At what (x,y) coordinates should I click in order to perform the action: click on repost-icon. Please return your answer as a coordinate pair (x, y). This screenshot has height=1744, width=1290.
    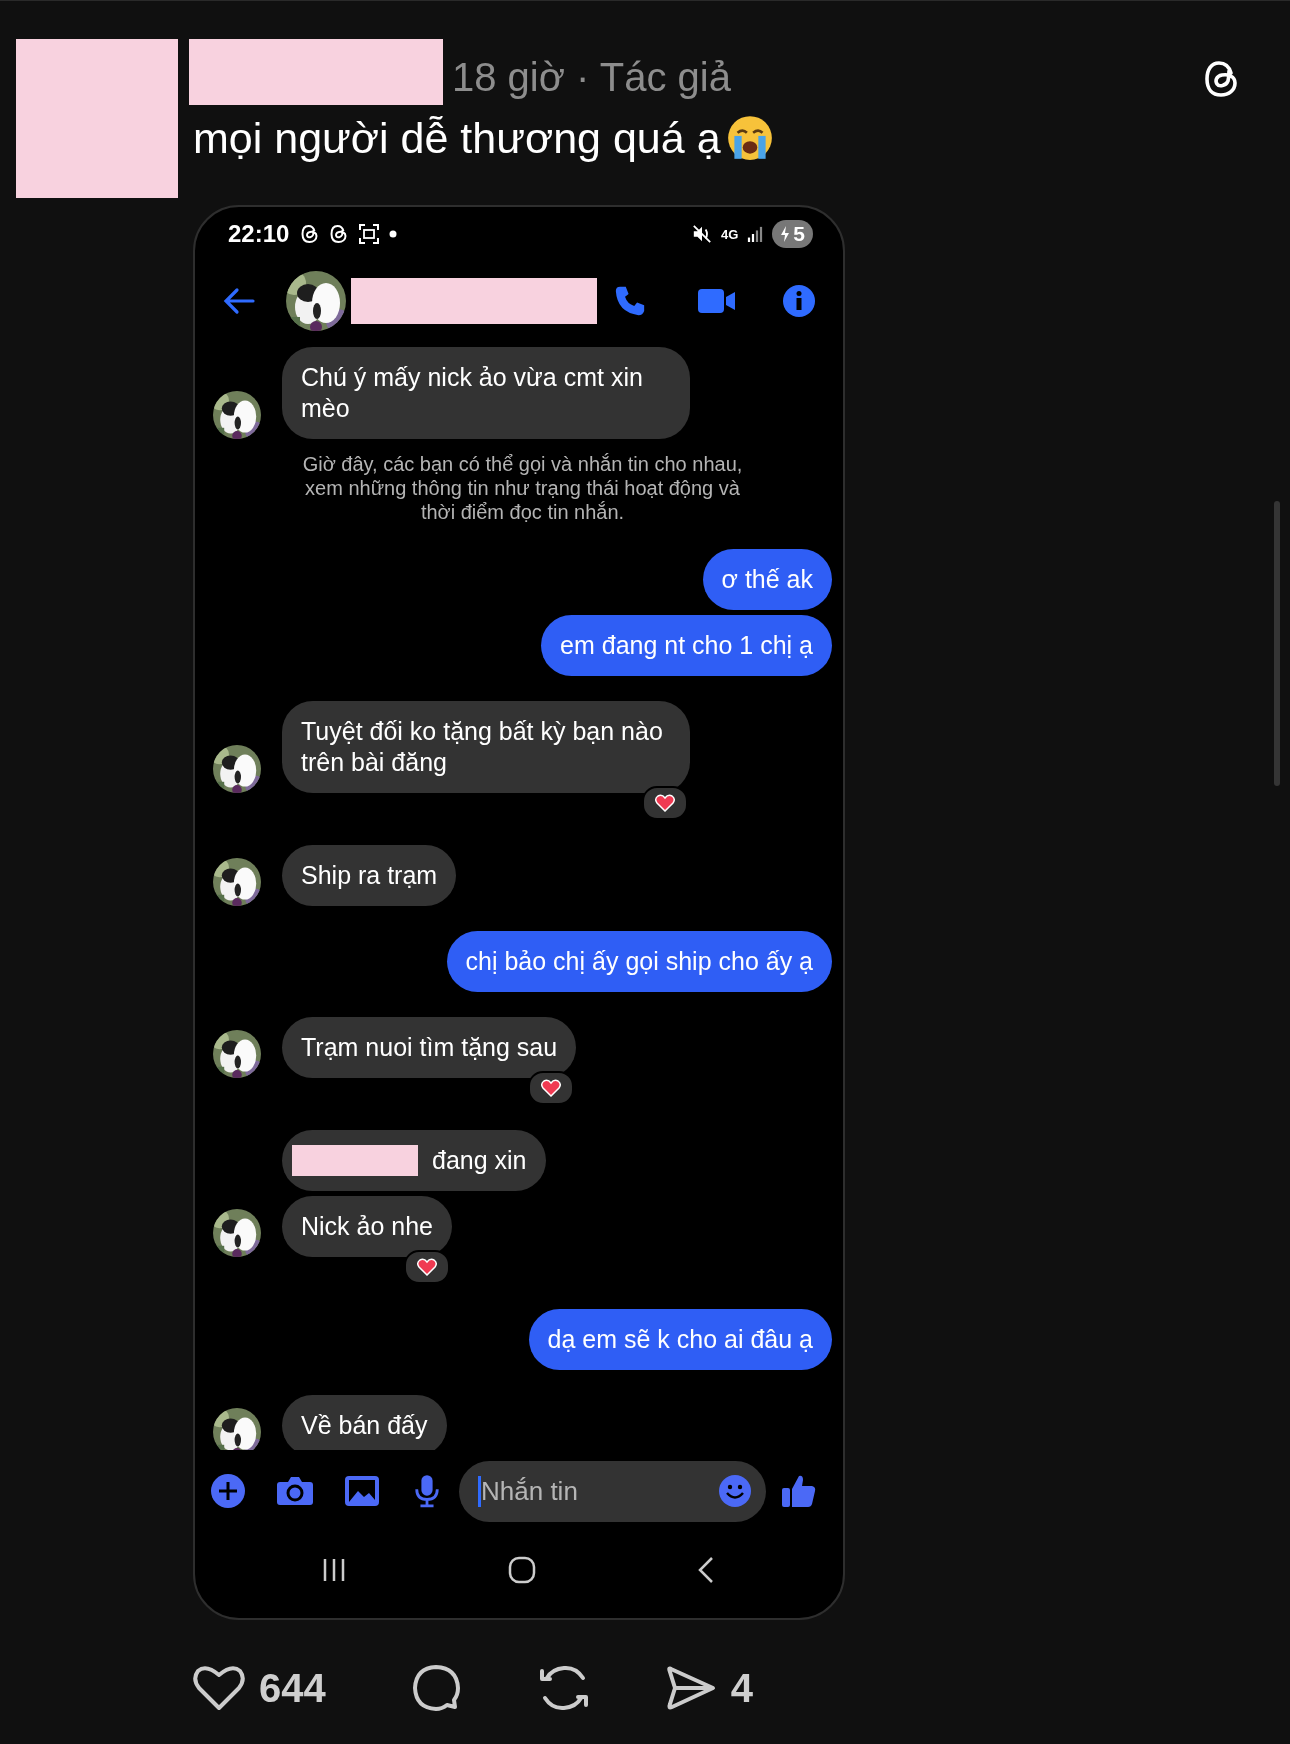
    Looking at the image, I should click on (563, 1688).